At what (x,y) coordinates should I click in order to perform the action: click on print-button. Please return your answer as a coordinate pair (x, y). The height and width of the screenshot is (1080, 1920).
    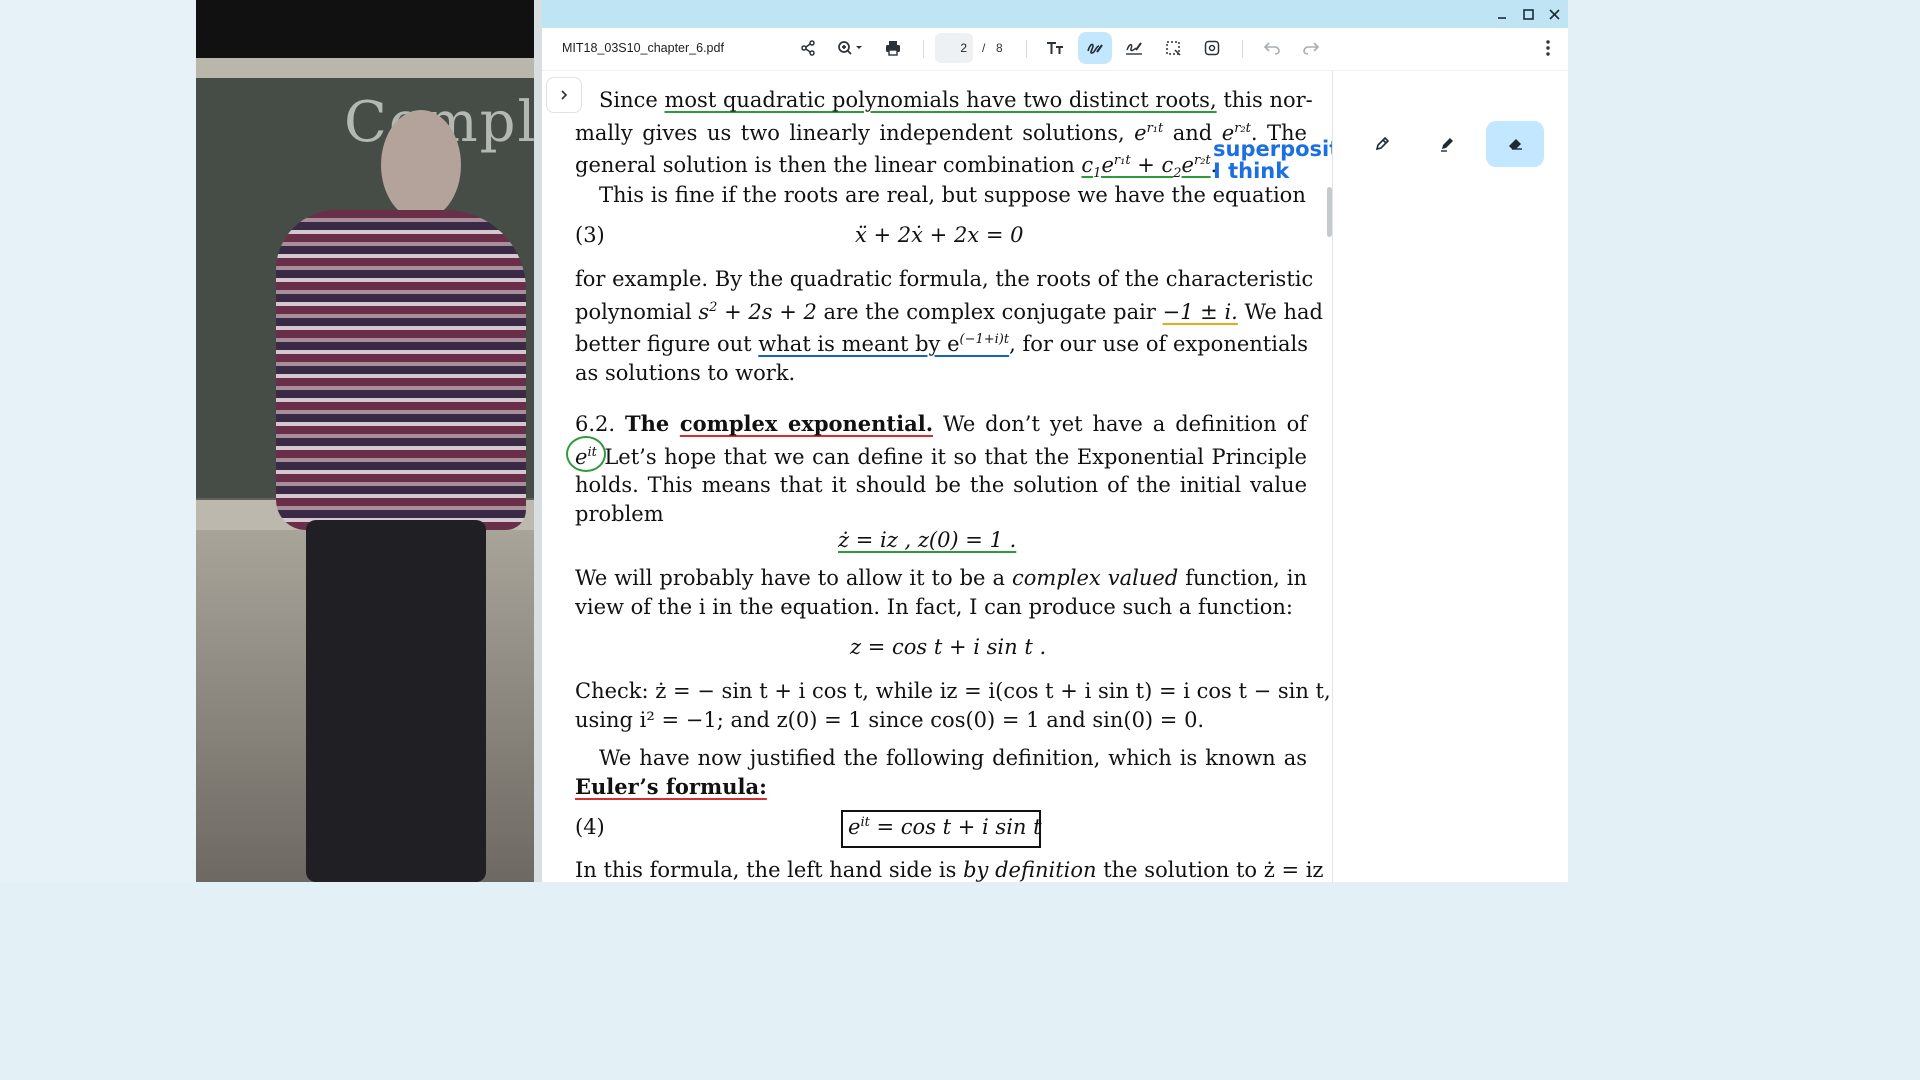
    Looking at the image, I should click on (893, 48).